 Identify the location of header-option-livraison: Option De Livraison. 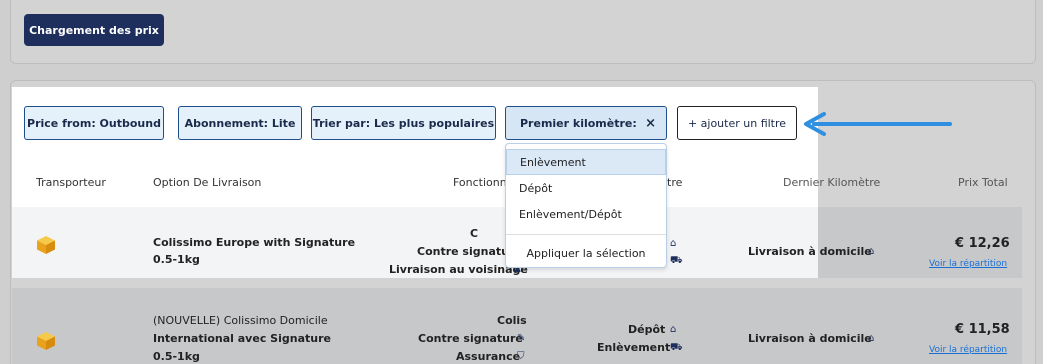
(207, 182).